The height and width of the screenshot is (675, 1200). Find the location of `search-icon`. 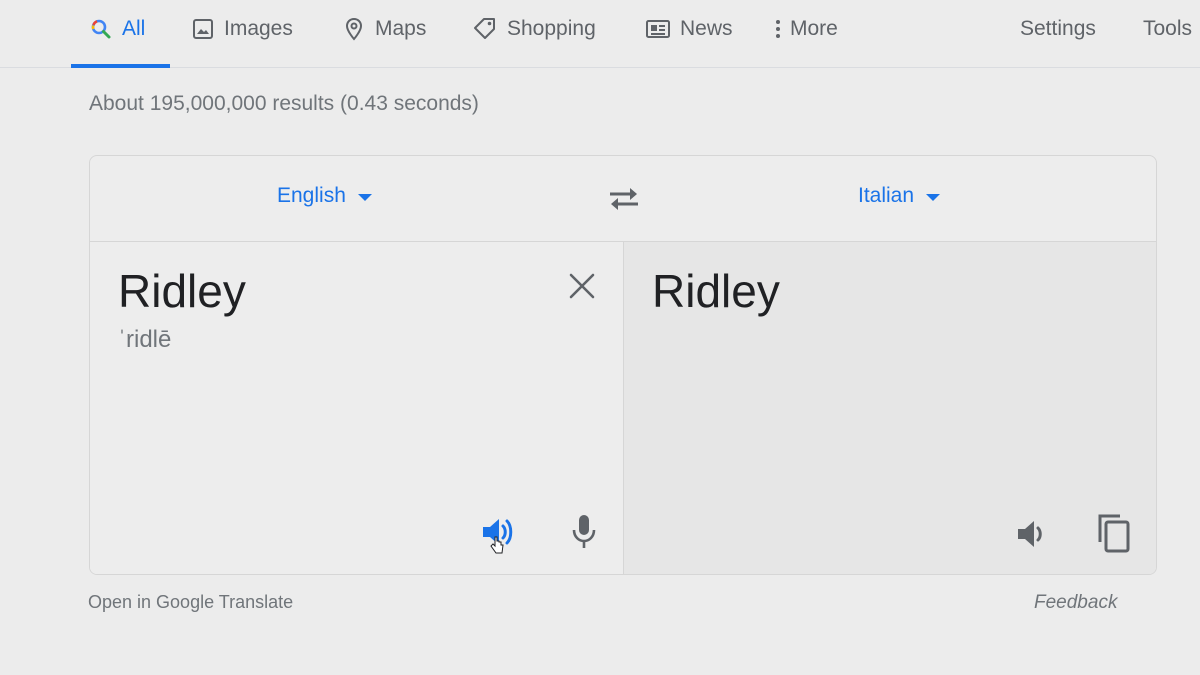

search-icon is located at coordinates (101, 29).